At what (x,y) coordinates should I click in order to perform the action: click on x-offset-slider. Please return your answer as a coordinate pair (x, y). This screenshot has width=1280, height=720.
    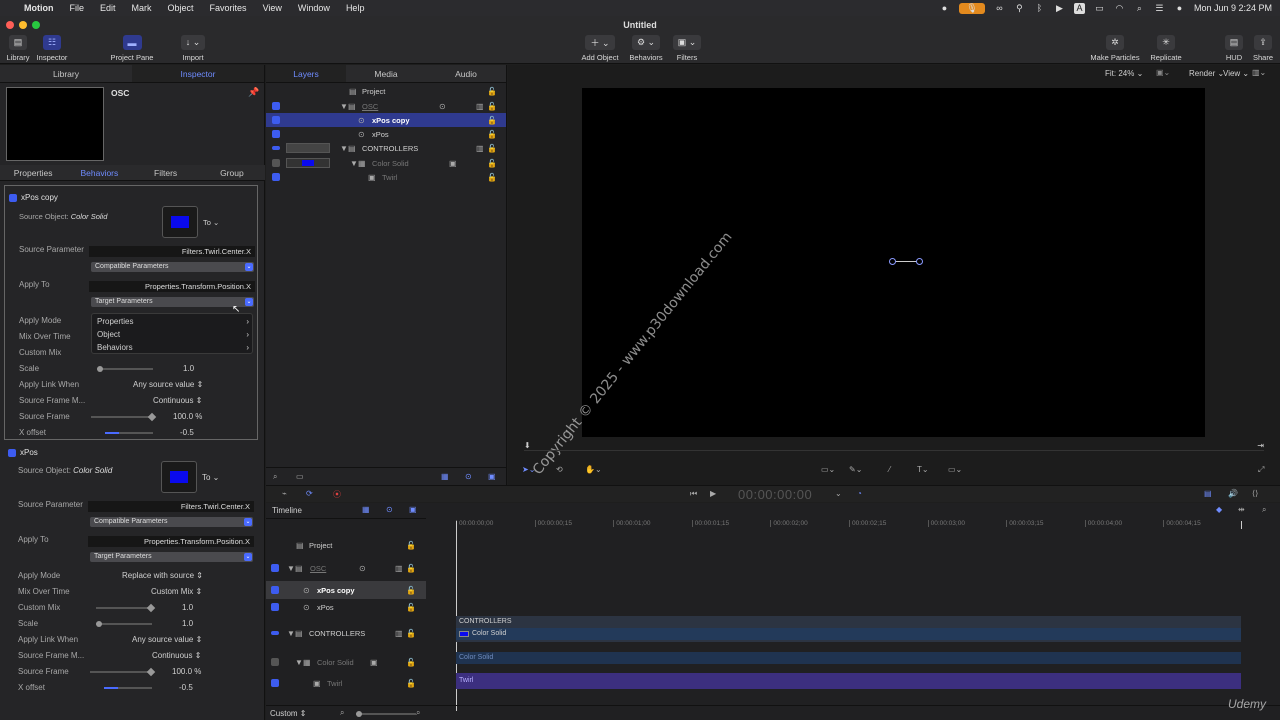
    Looking at the image, I should click on (129, 433).